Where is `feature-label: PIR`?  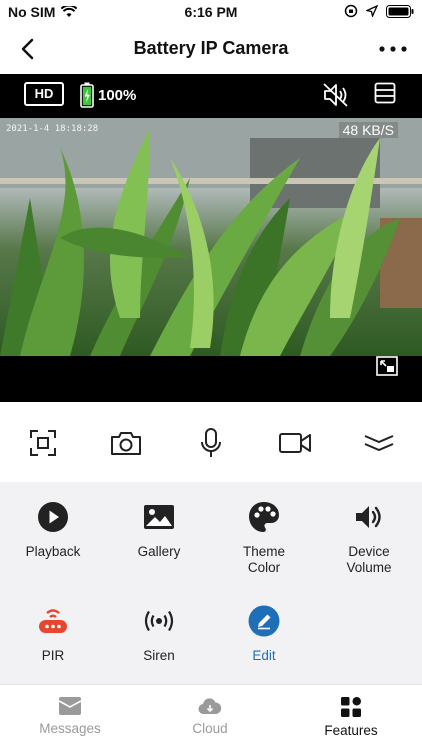
feature-label: PIR is located at coordinates (53, 655).